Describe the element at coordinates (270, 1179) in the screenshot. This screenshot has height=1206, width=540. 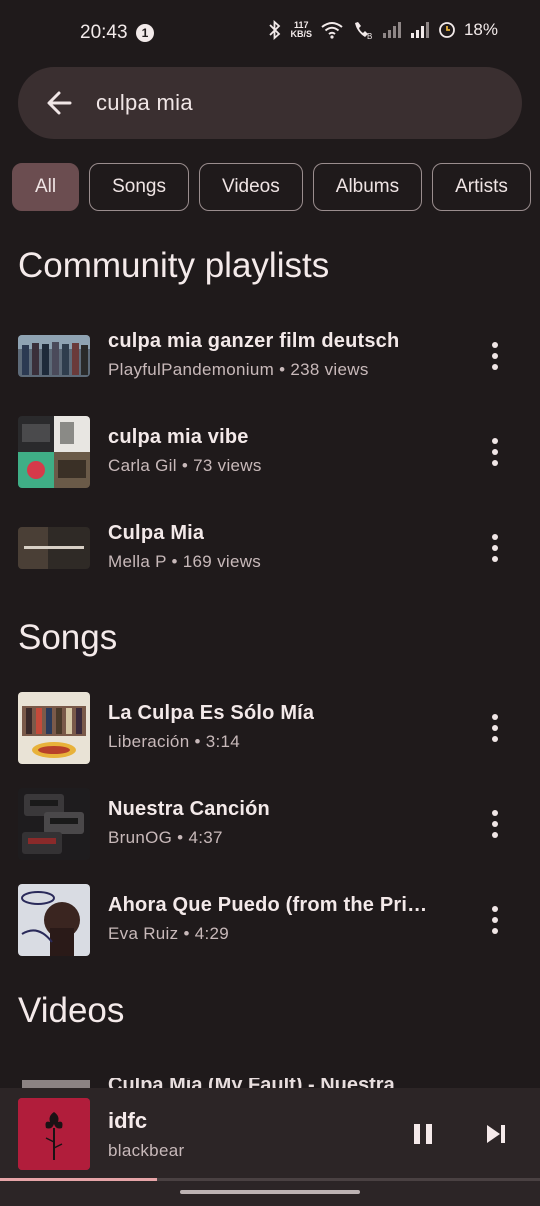
I see `playback-progress-bar` at that location.